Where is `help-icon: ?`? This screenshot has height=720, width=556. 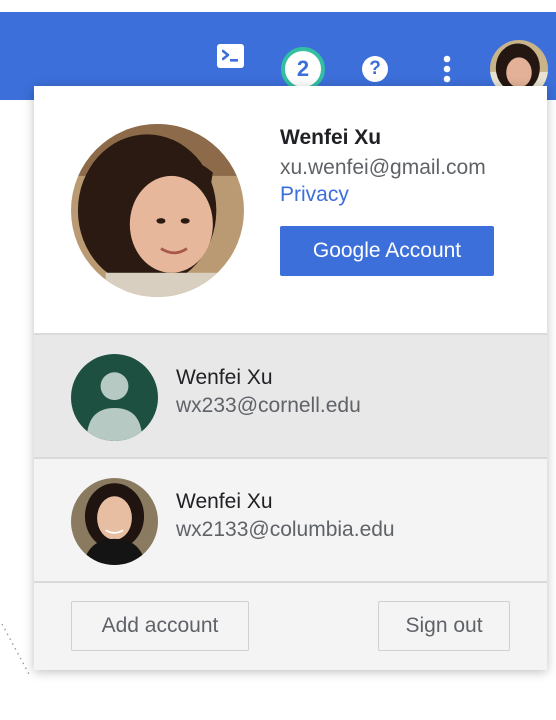 help-icon: ? is located at coordinates (375, 69).